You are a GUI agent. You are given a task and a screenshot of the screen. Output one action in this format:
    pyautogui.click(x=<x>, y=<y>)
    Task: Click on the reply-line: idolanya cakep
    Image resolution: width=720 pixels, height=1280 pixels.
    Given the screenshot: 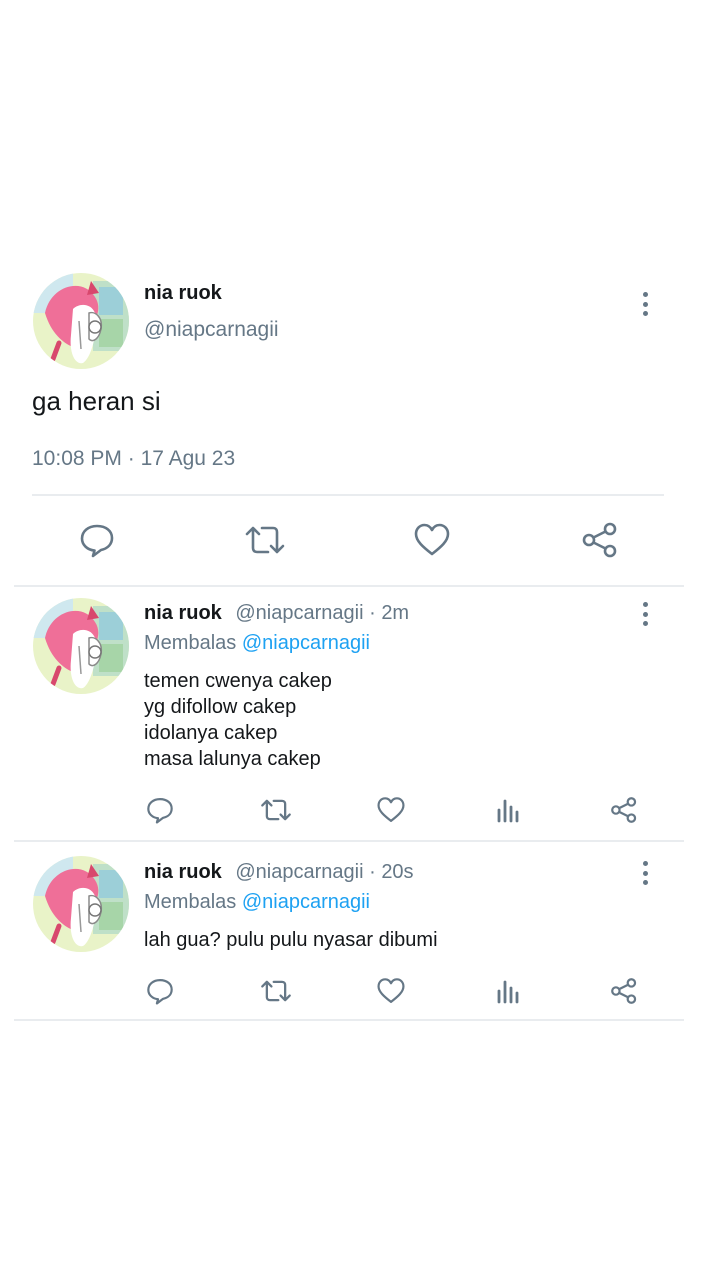 What is the action you would take?
    pyautogui.click(x=211, y=733)
    